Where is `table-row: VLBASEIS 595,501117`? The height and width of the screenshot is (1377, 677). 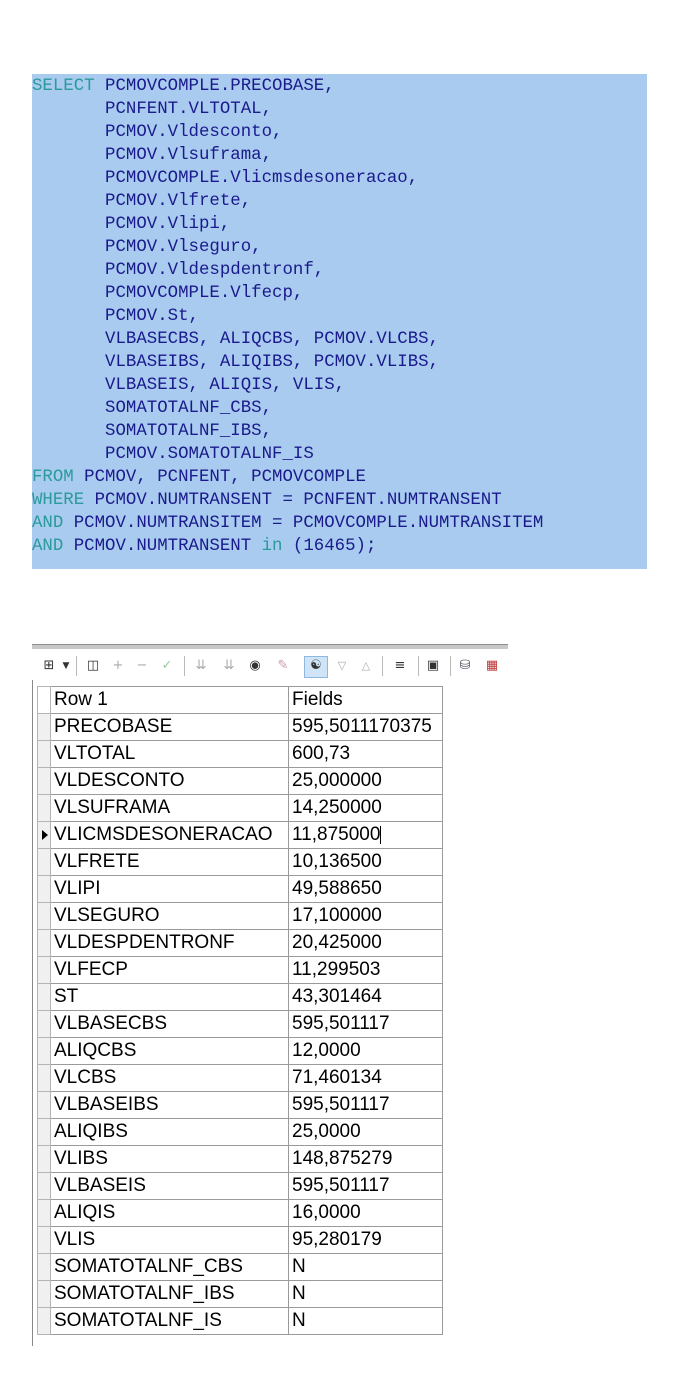 table-row: VLBASEIS 595,501117 is located at coordinates (240, 1186).